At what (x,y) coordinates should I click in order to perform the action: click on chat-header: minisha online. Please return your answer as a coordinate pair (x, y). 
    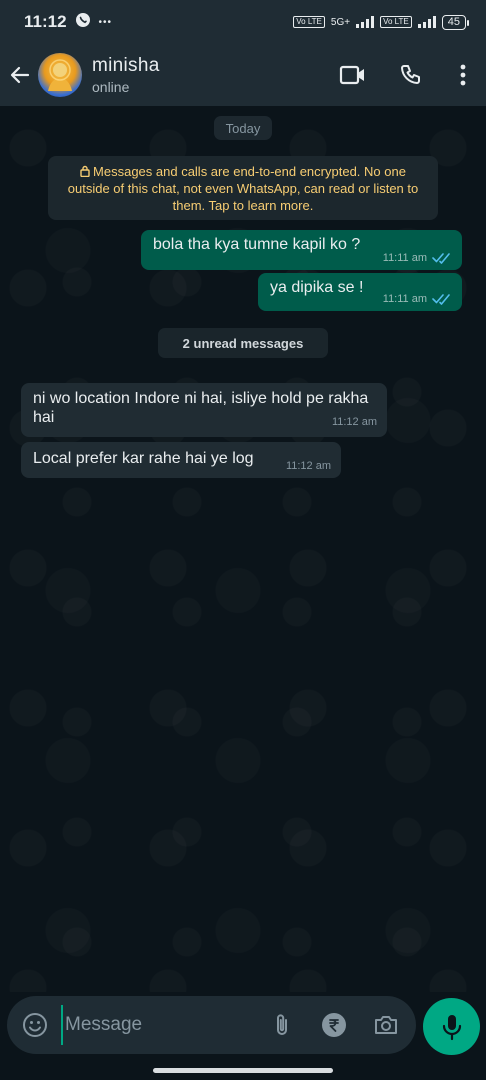
    Looking at the image, I should click on (243, 75).